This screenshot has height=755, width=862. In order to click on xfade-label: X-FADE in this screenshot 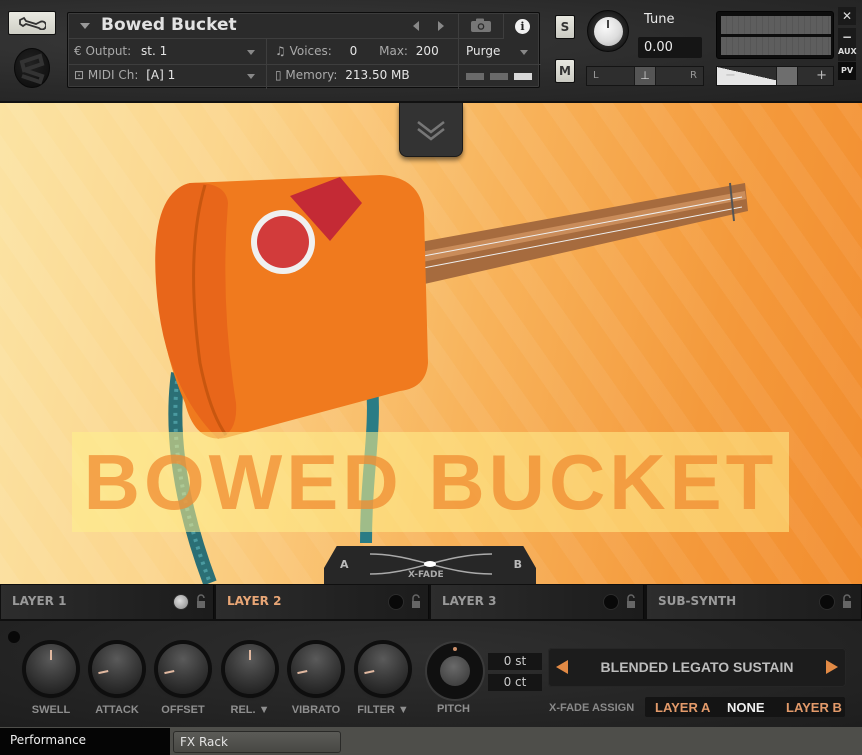, I will do `click(426, 575)`.